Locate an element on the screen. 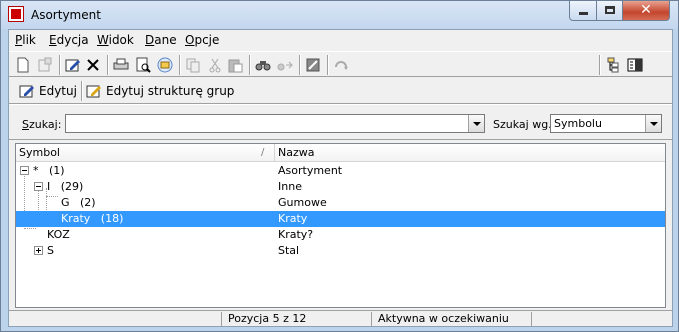 The image size is (679, 332). status-panel-extra is located at coordinates (601, 319).